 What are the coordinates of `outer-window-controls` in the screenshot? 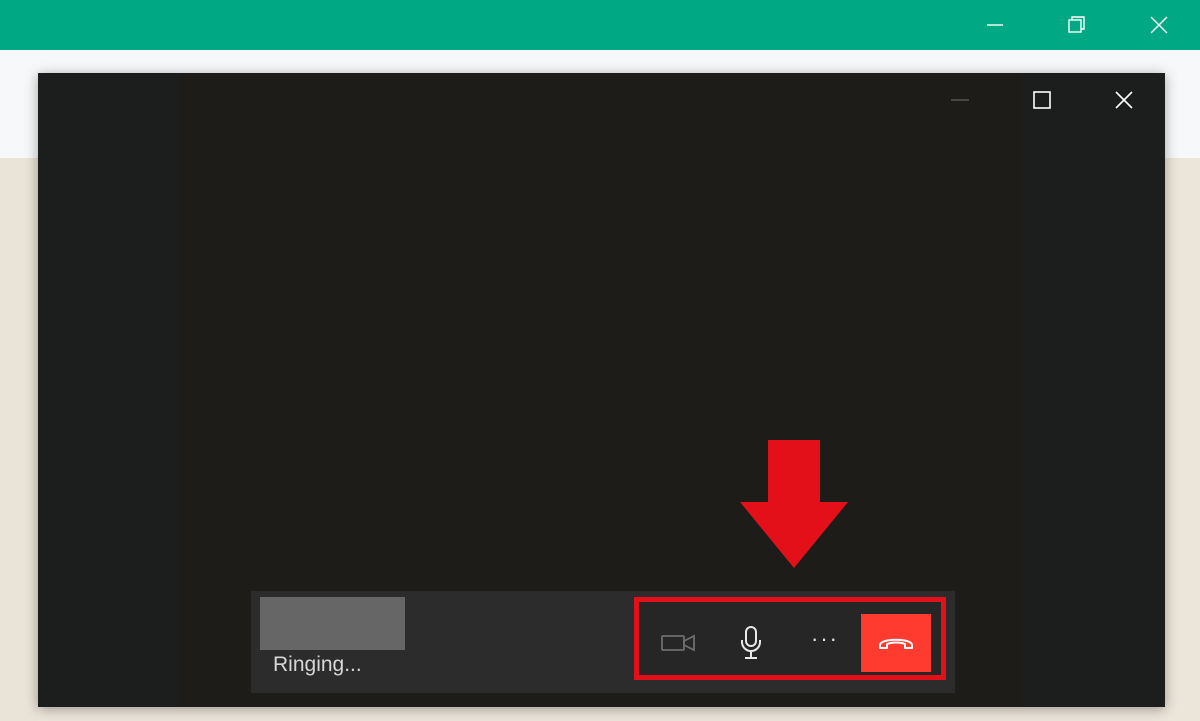 It's located at (1077, 25).